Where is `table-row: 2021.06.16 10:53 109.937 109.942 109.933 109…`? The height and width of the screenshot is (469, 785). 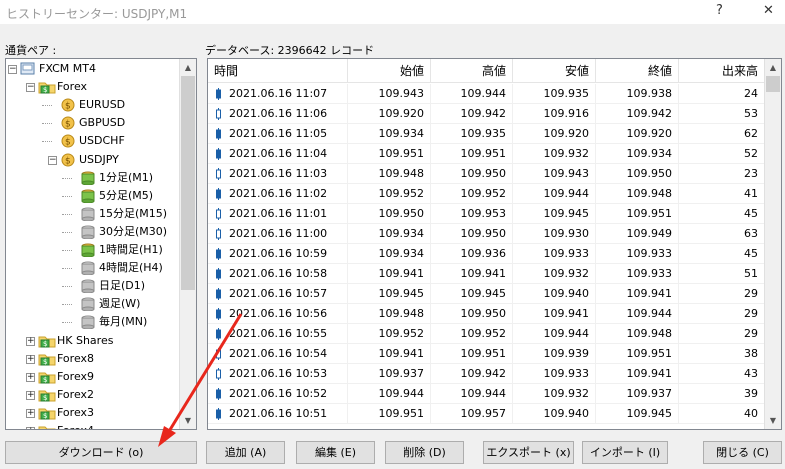 table-row: 2021.06.16 10:53 109.937 109.942 109.933 109… is located at coordinates (486, 374).